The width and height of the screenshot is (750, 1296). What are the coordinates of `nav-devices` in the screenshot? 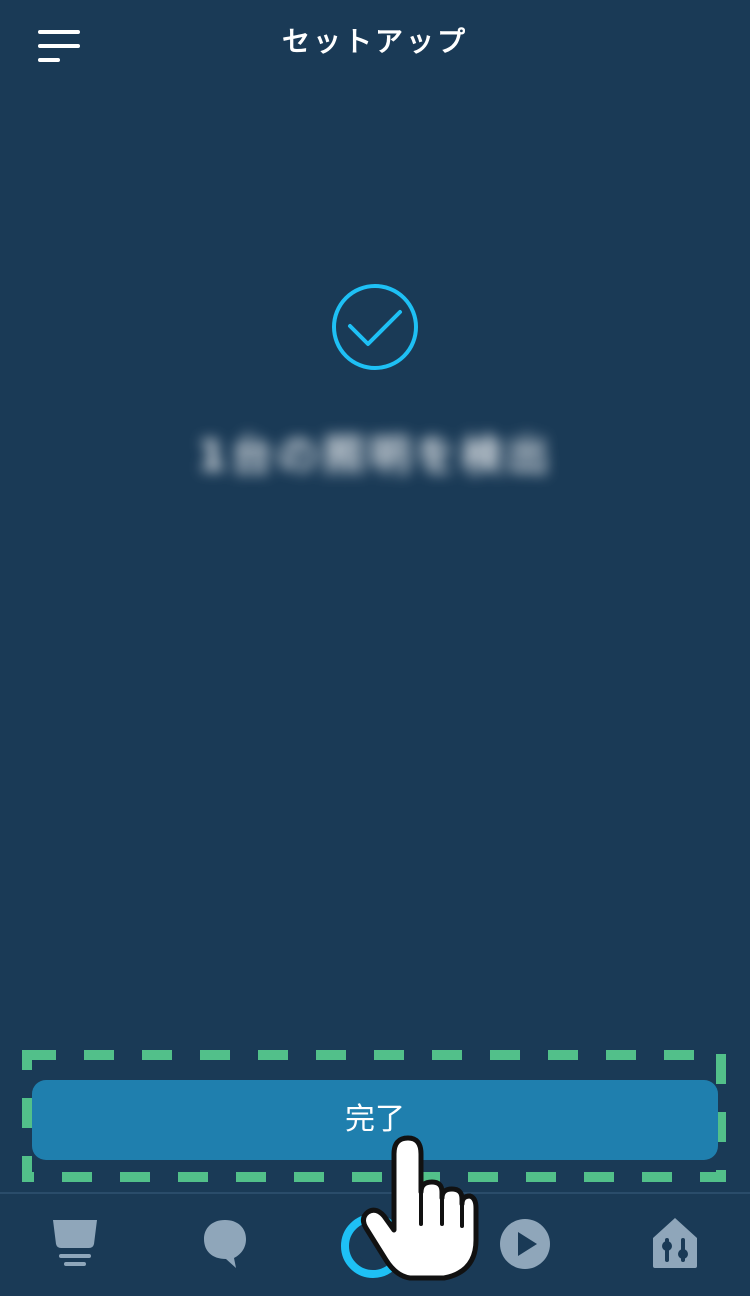 It's located at (675, 1247).